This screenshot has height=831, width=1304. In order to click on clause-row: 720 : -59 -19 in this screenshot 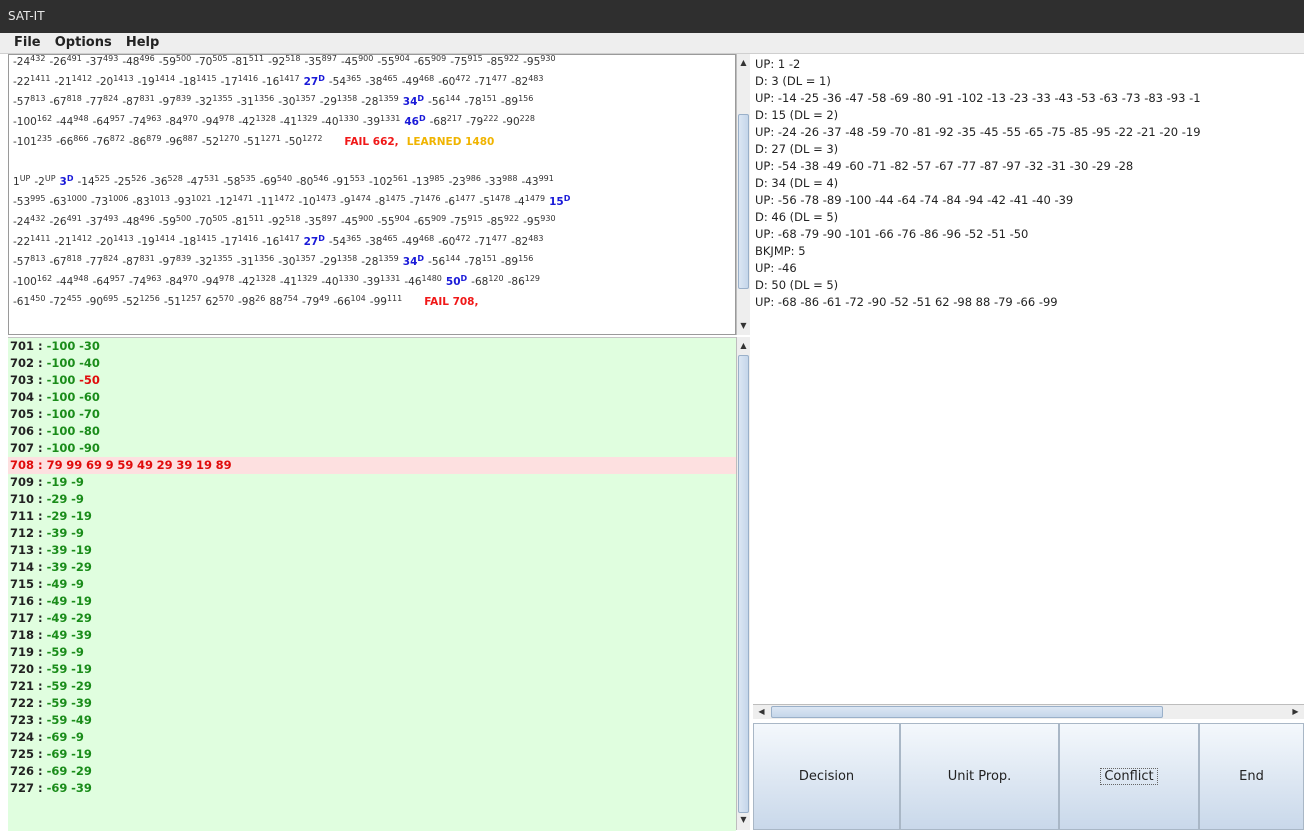, I will do `click(372, 669)`.